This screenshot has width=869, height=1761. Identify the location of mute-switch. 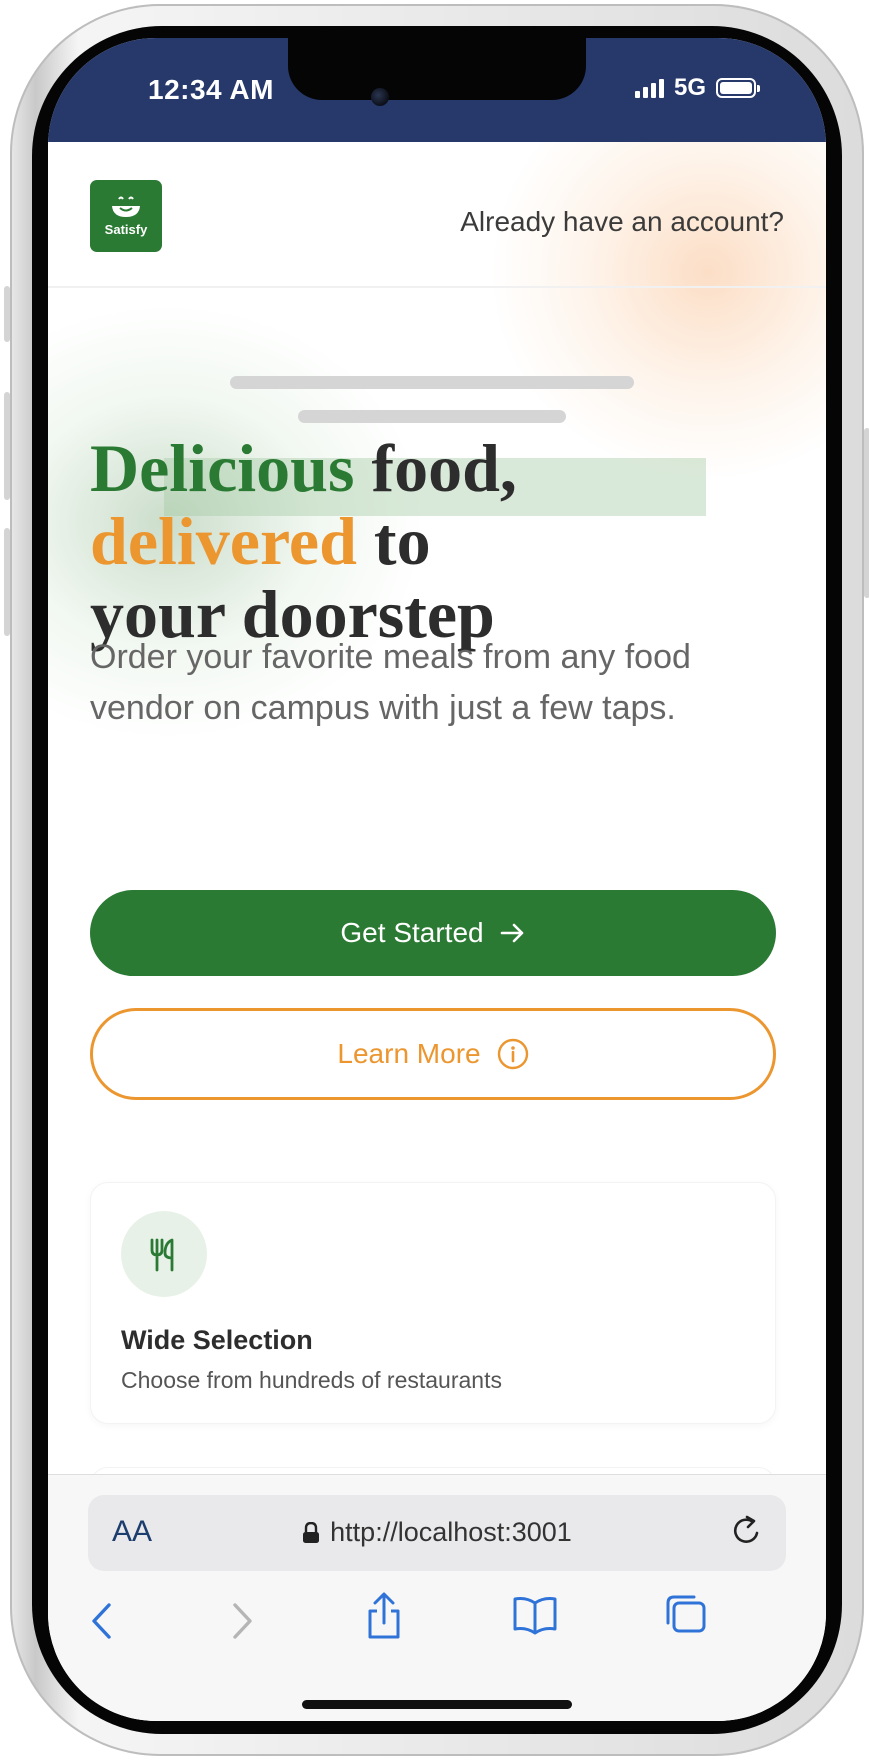
(7, 314).